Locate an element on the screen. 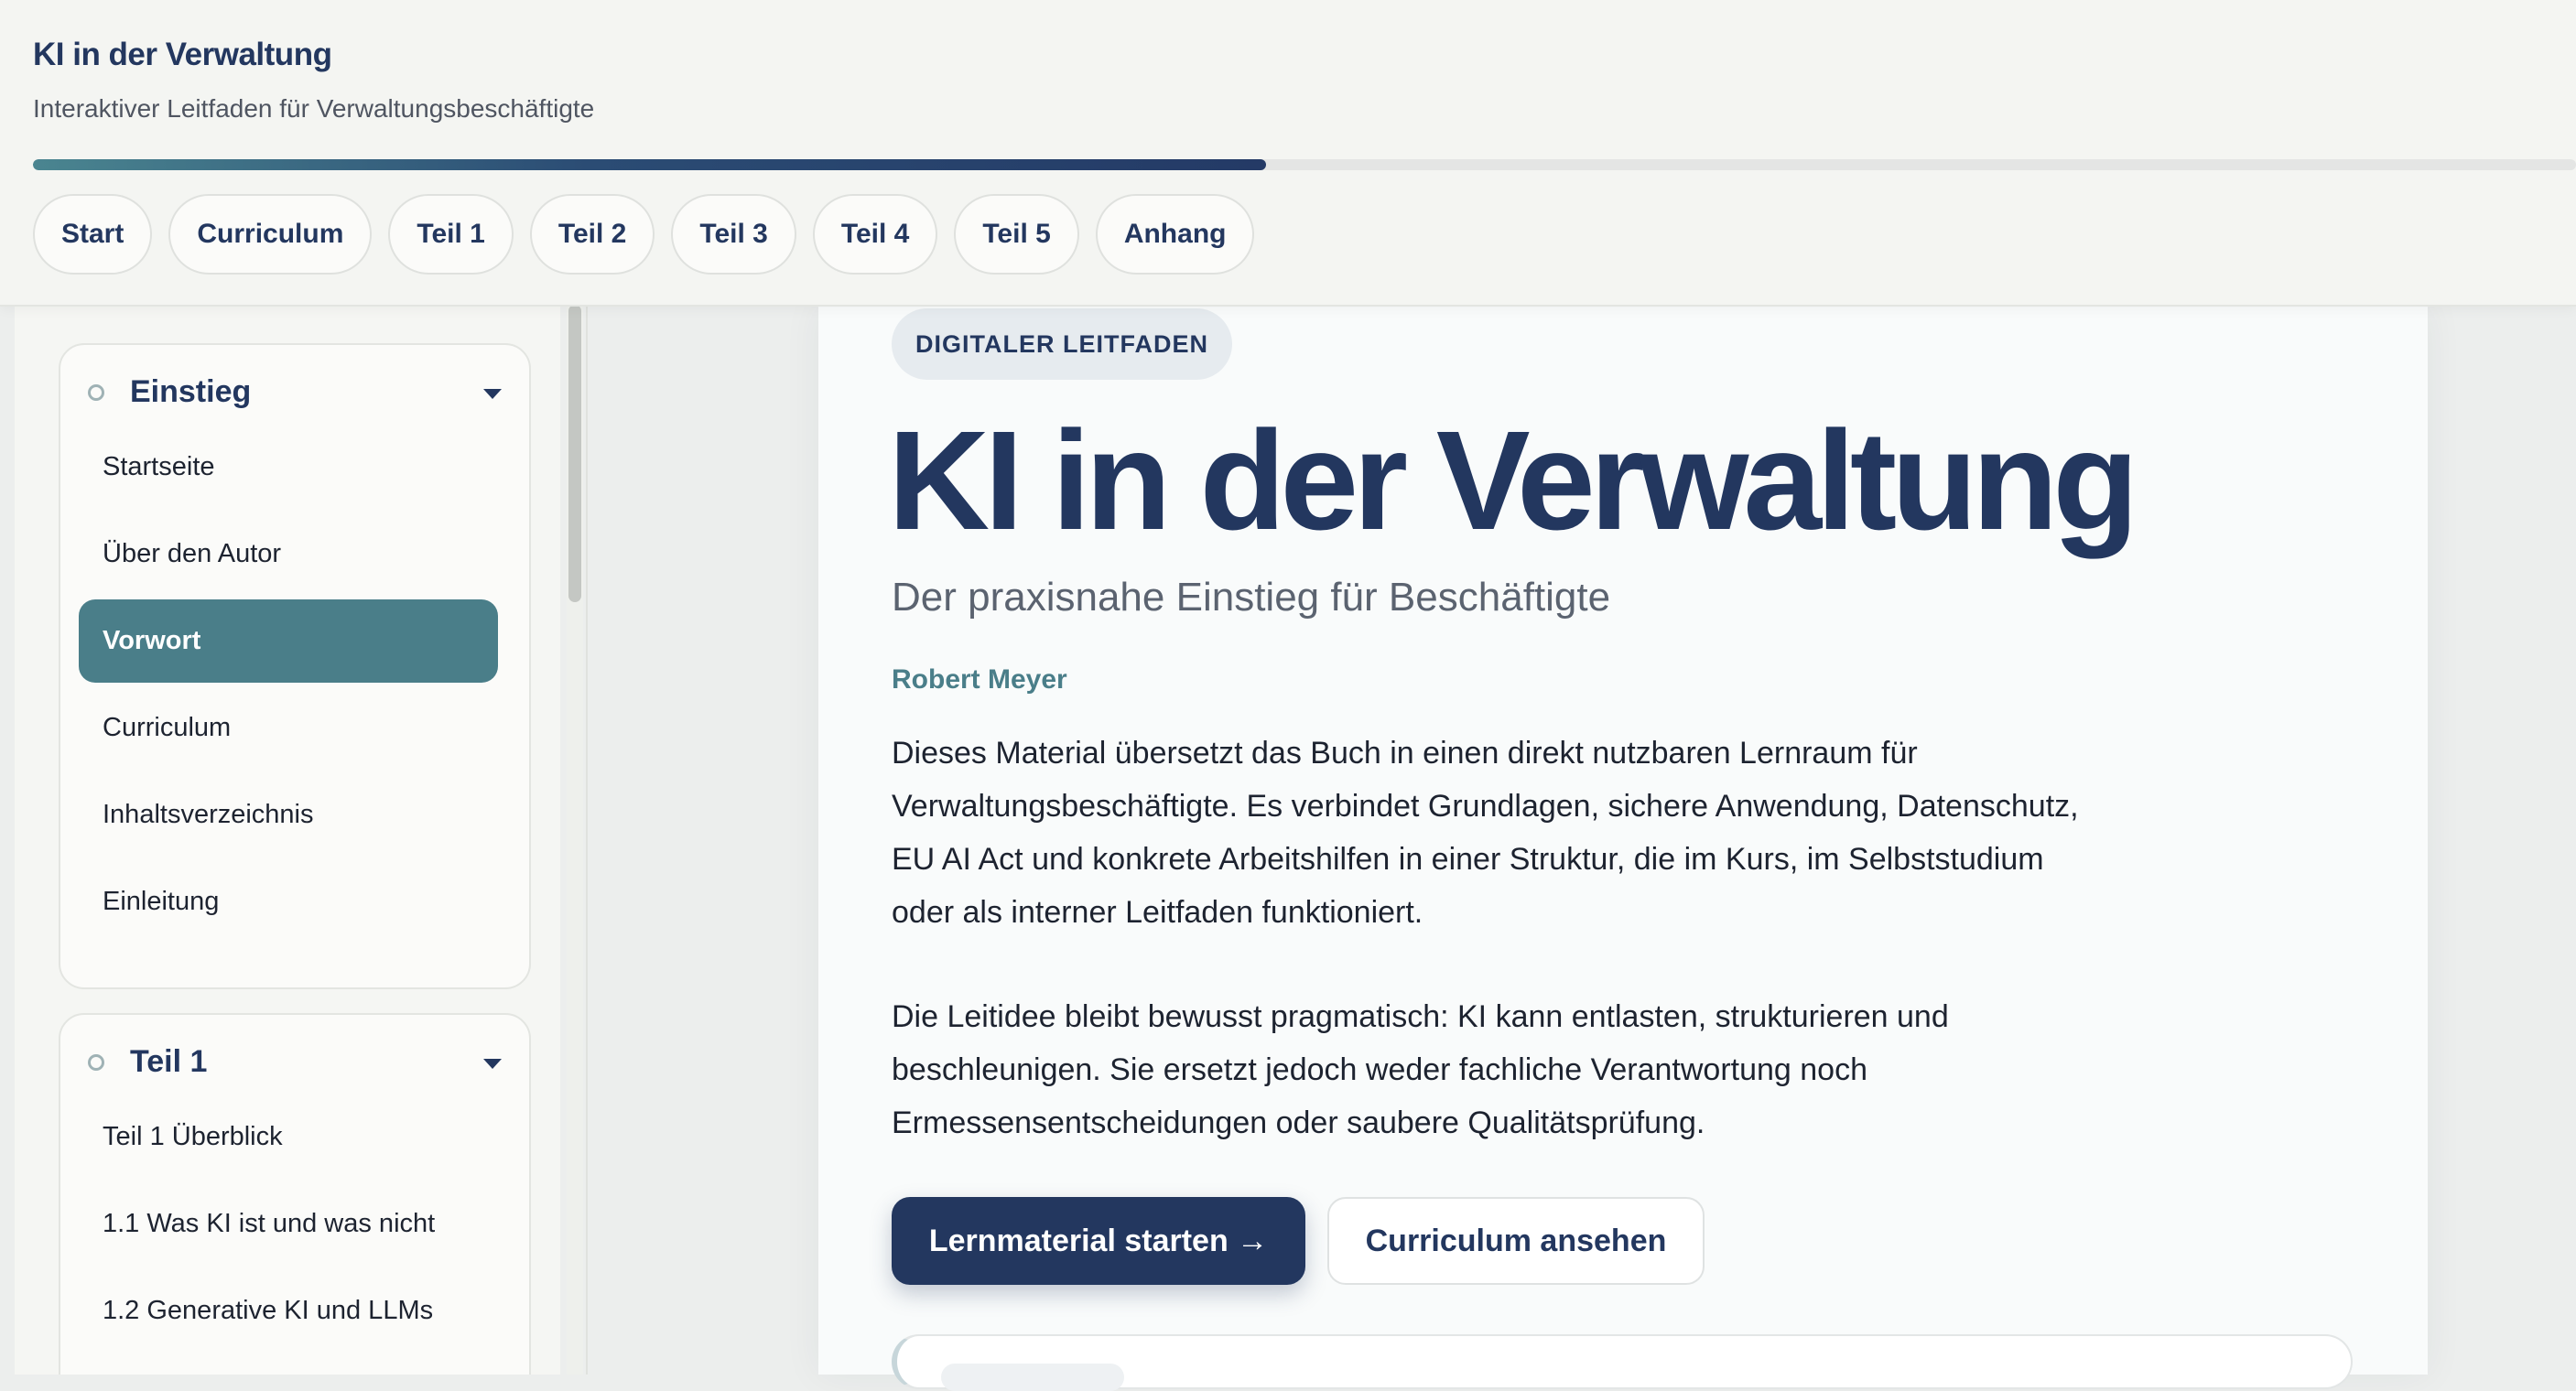  sidebar-item-teil-1-ueberblick: Teil 1 Überblick is located at coordinates (289, 1137).